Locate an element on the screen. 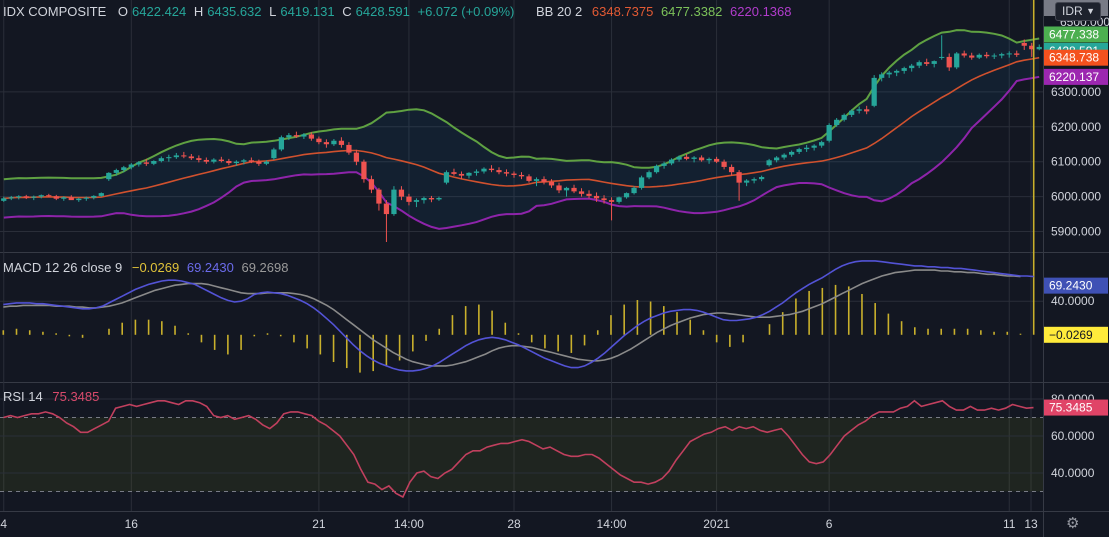 Image resolution: width=1109 pixels, height=537 pixels. currency-selector: IDR ▼ is located at coordinates (1078, 11).